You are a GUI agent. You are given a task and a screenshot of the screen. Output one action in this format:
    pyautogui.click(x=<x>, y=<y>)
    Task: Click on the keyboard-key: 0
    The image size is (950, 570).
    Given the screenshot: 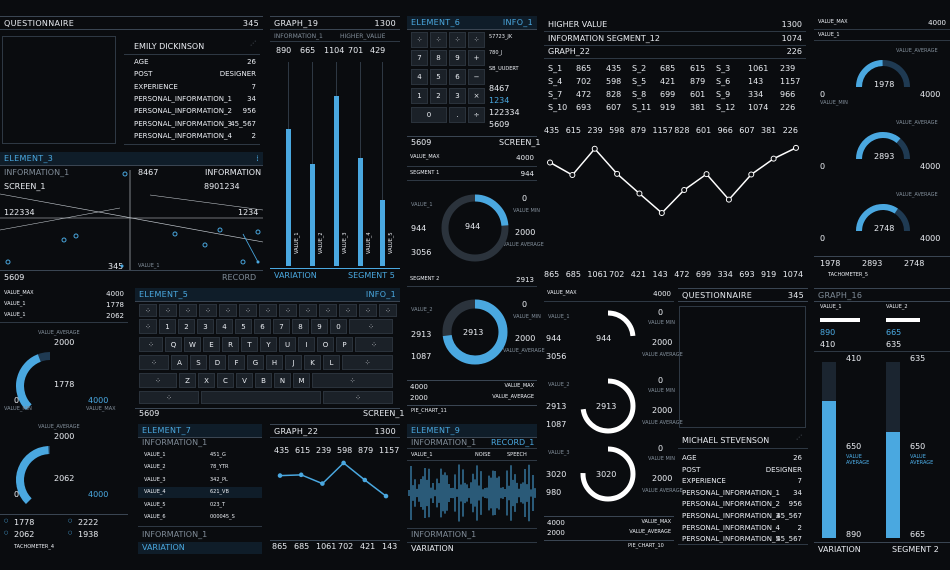 What is the action you would take?
    pyautogui.click(x=338, y=326)
    